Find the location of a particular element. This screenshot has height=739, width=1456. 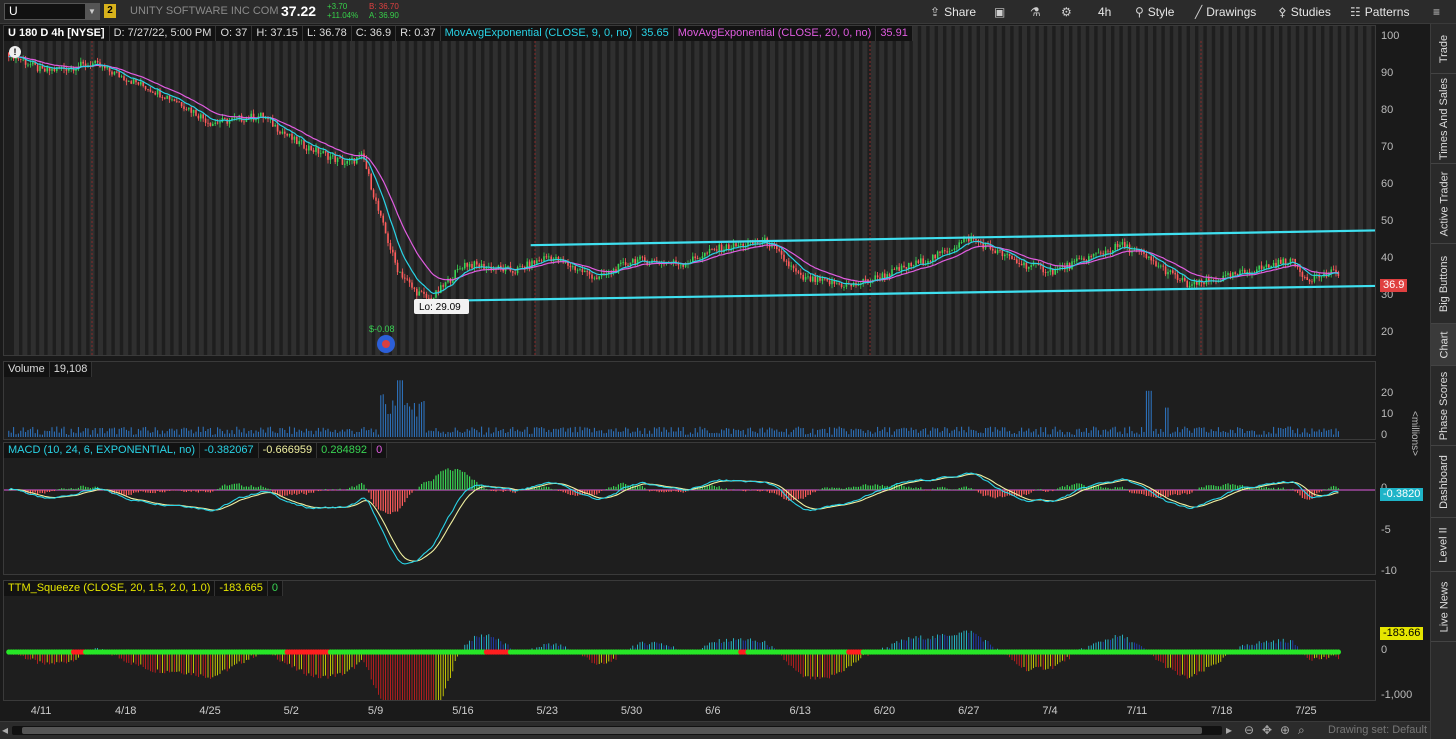

link-group-badge: 2 is located at coordinates (110, 11).